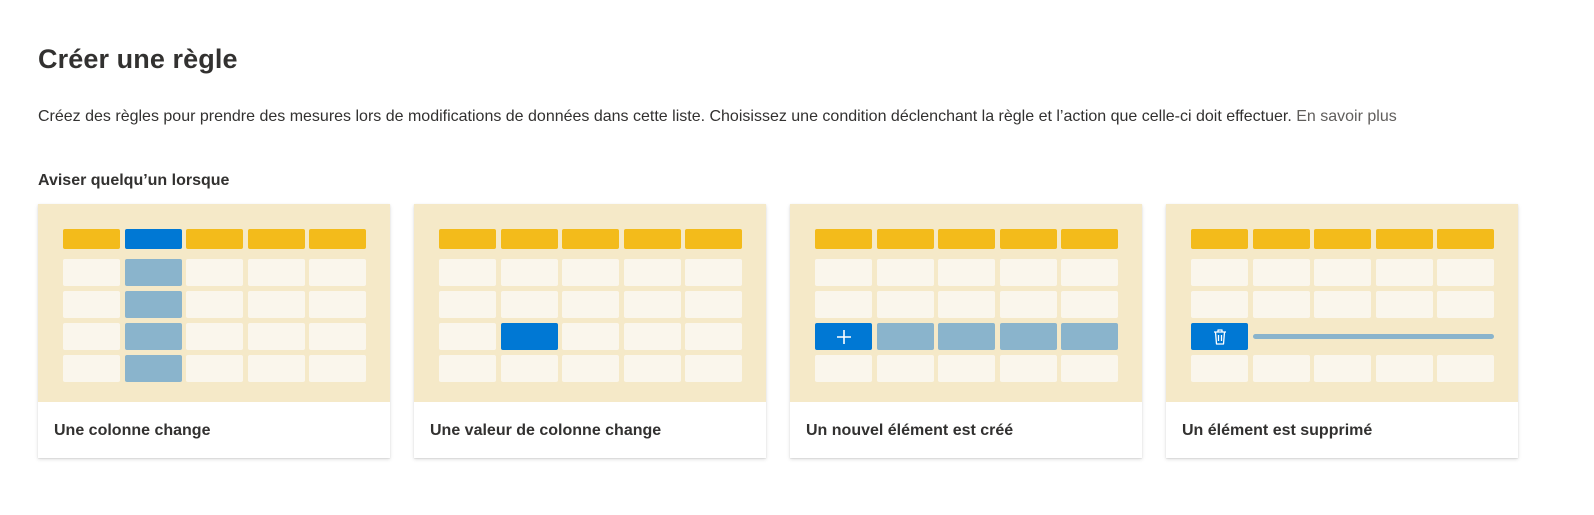 Image resolution: width=1594 pixels, height=515 pixels. What do you see at coordinates (910, 430) in the screenshot?
I see `card-label: Un nouvel élément est créé` at bounding box center [910, 430].